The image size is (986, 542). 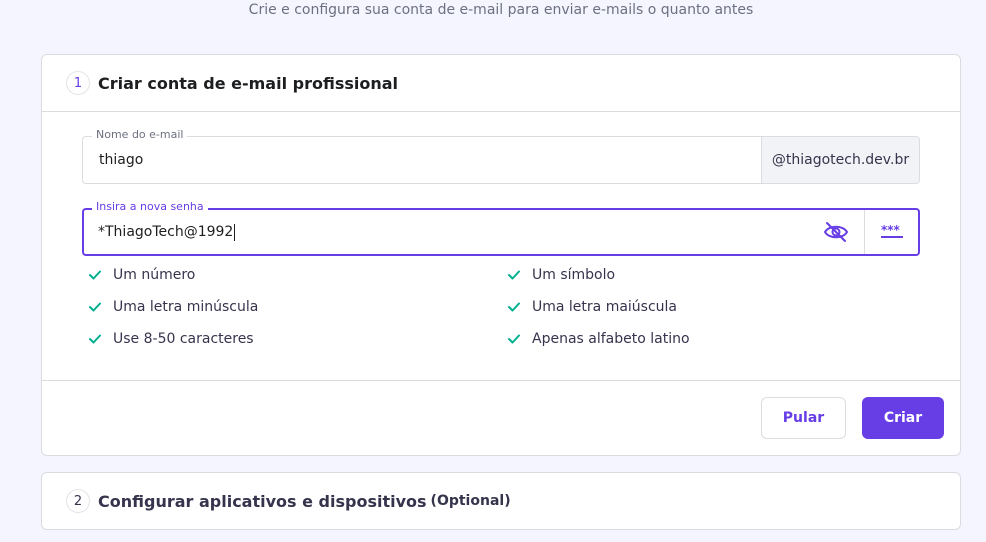 What do you see at coordinates (446, 232) in the screenshot?
I see `password-input: *ThiagoTech@1992` at bounding box center [446, 232].